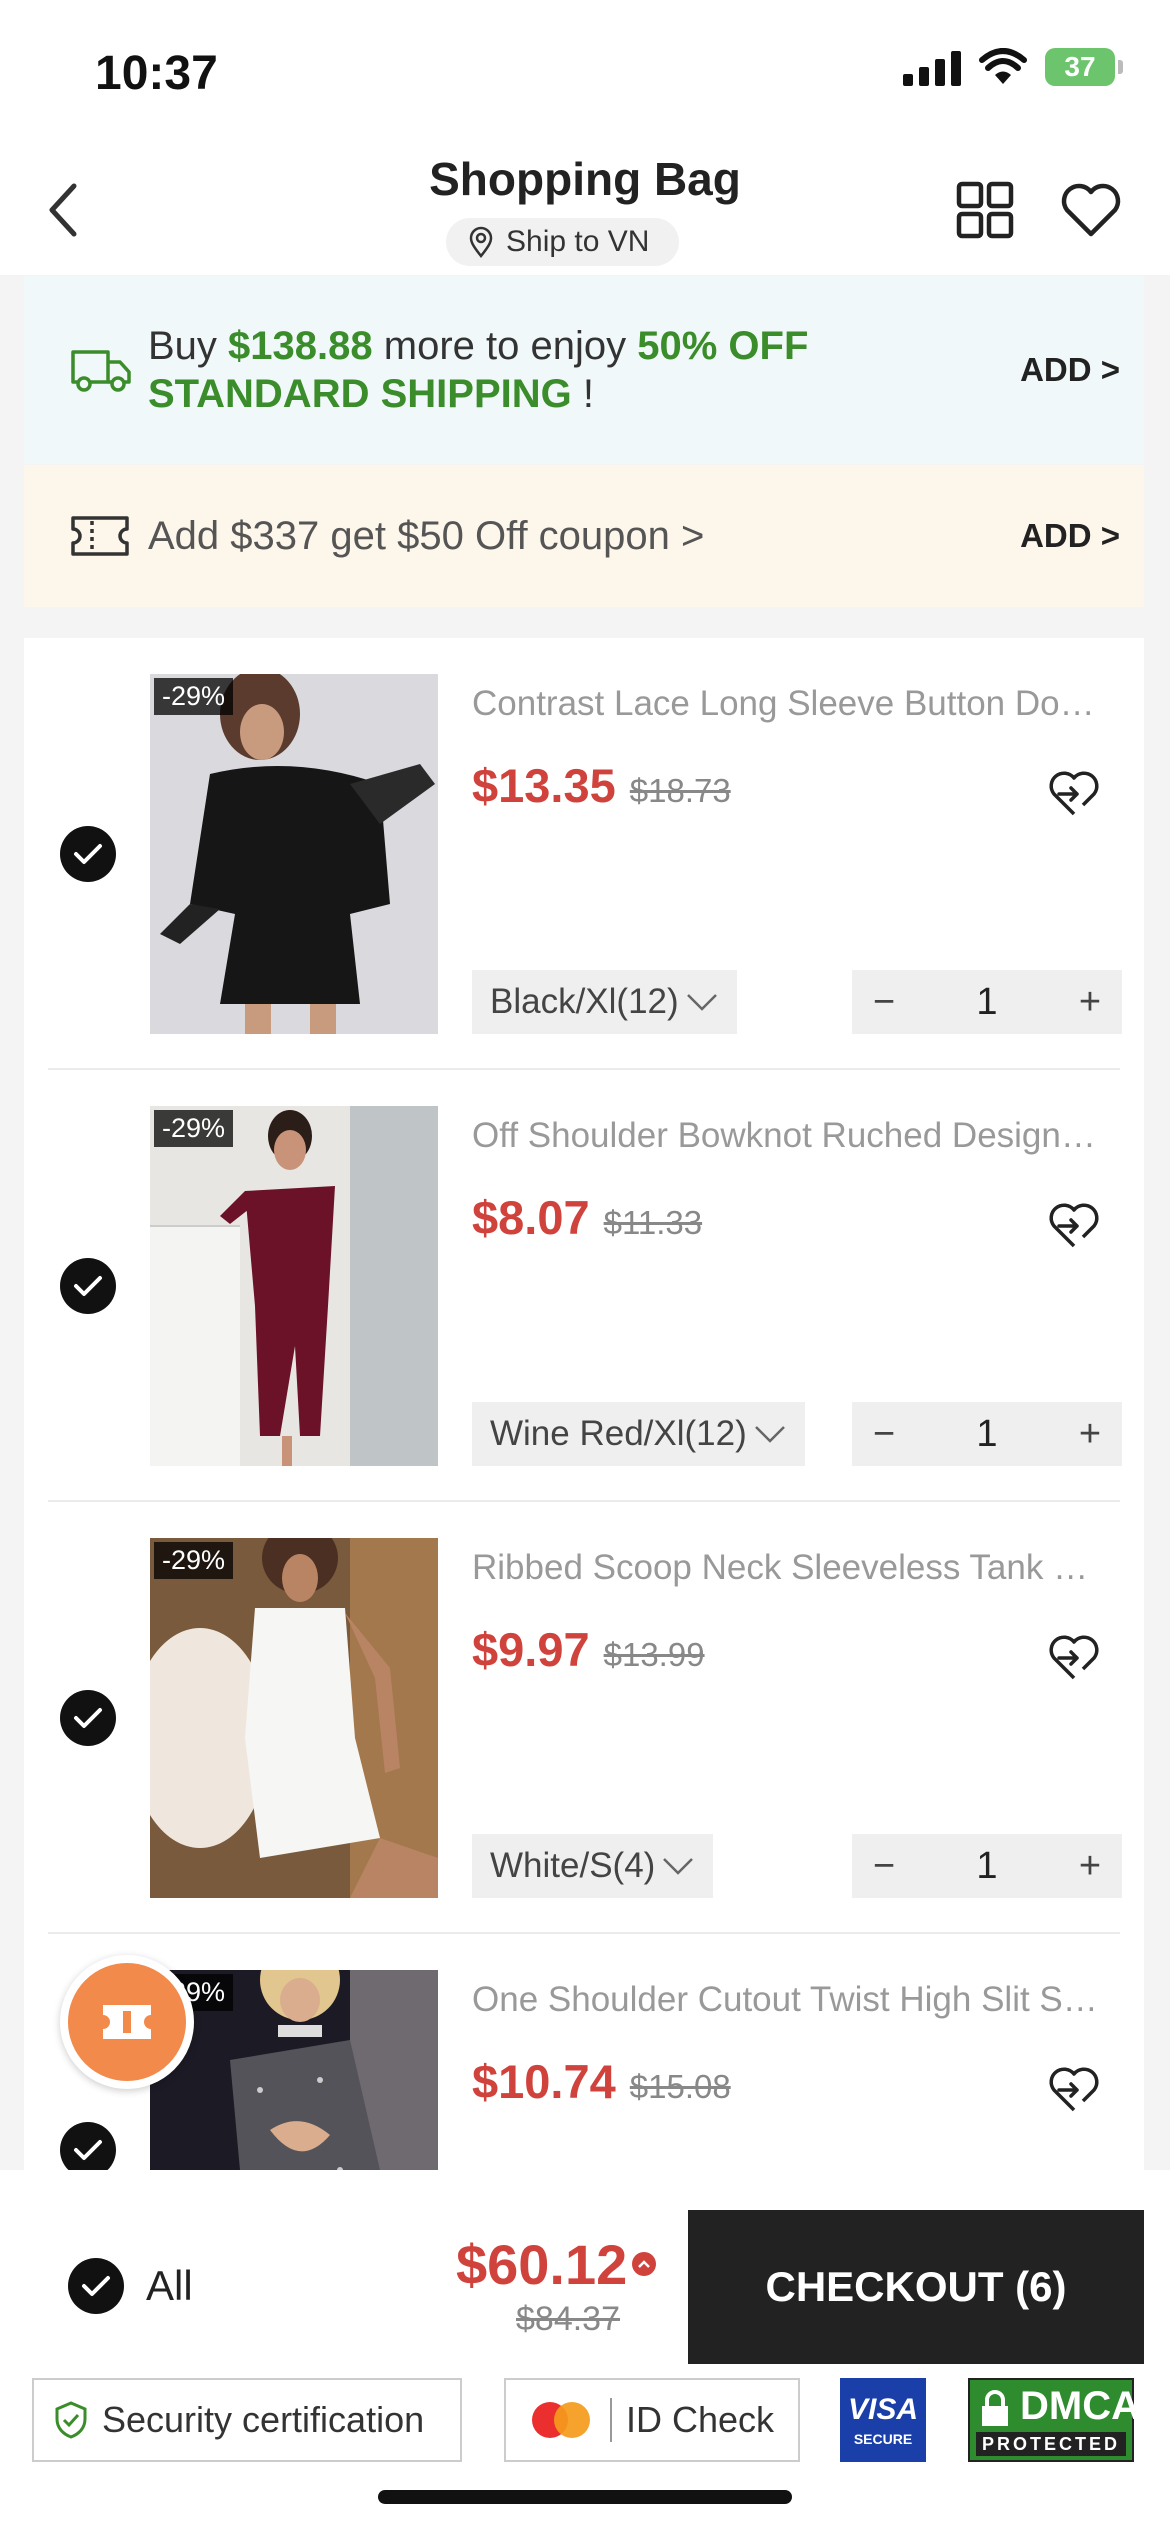  What do you see at coordinates (1054, 2420) in the screenshot?
I see `dmca-badge: DMCA PROTECTED` at bounding box center [1054, 2420].